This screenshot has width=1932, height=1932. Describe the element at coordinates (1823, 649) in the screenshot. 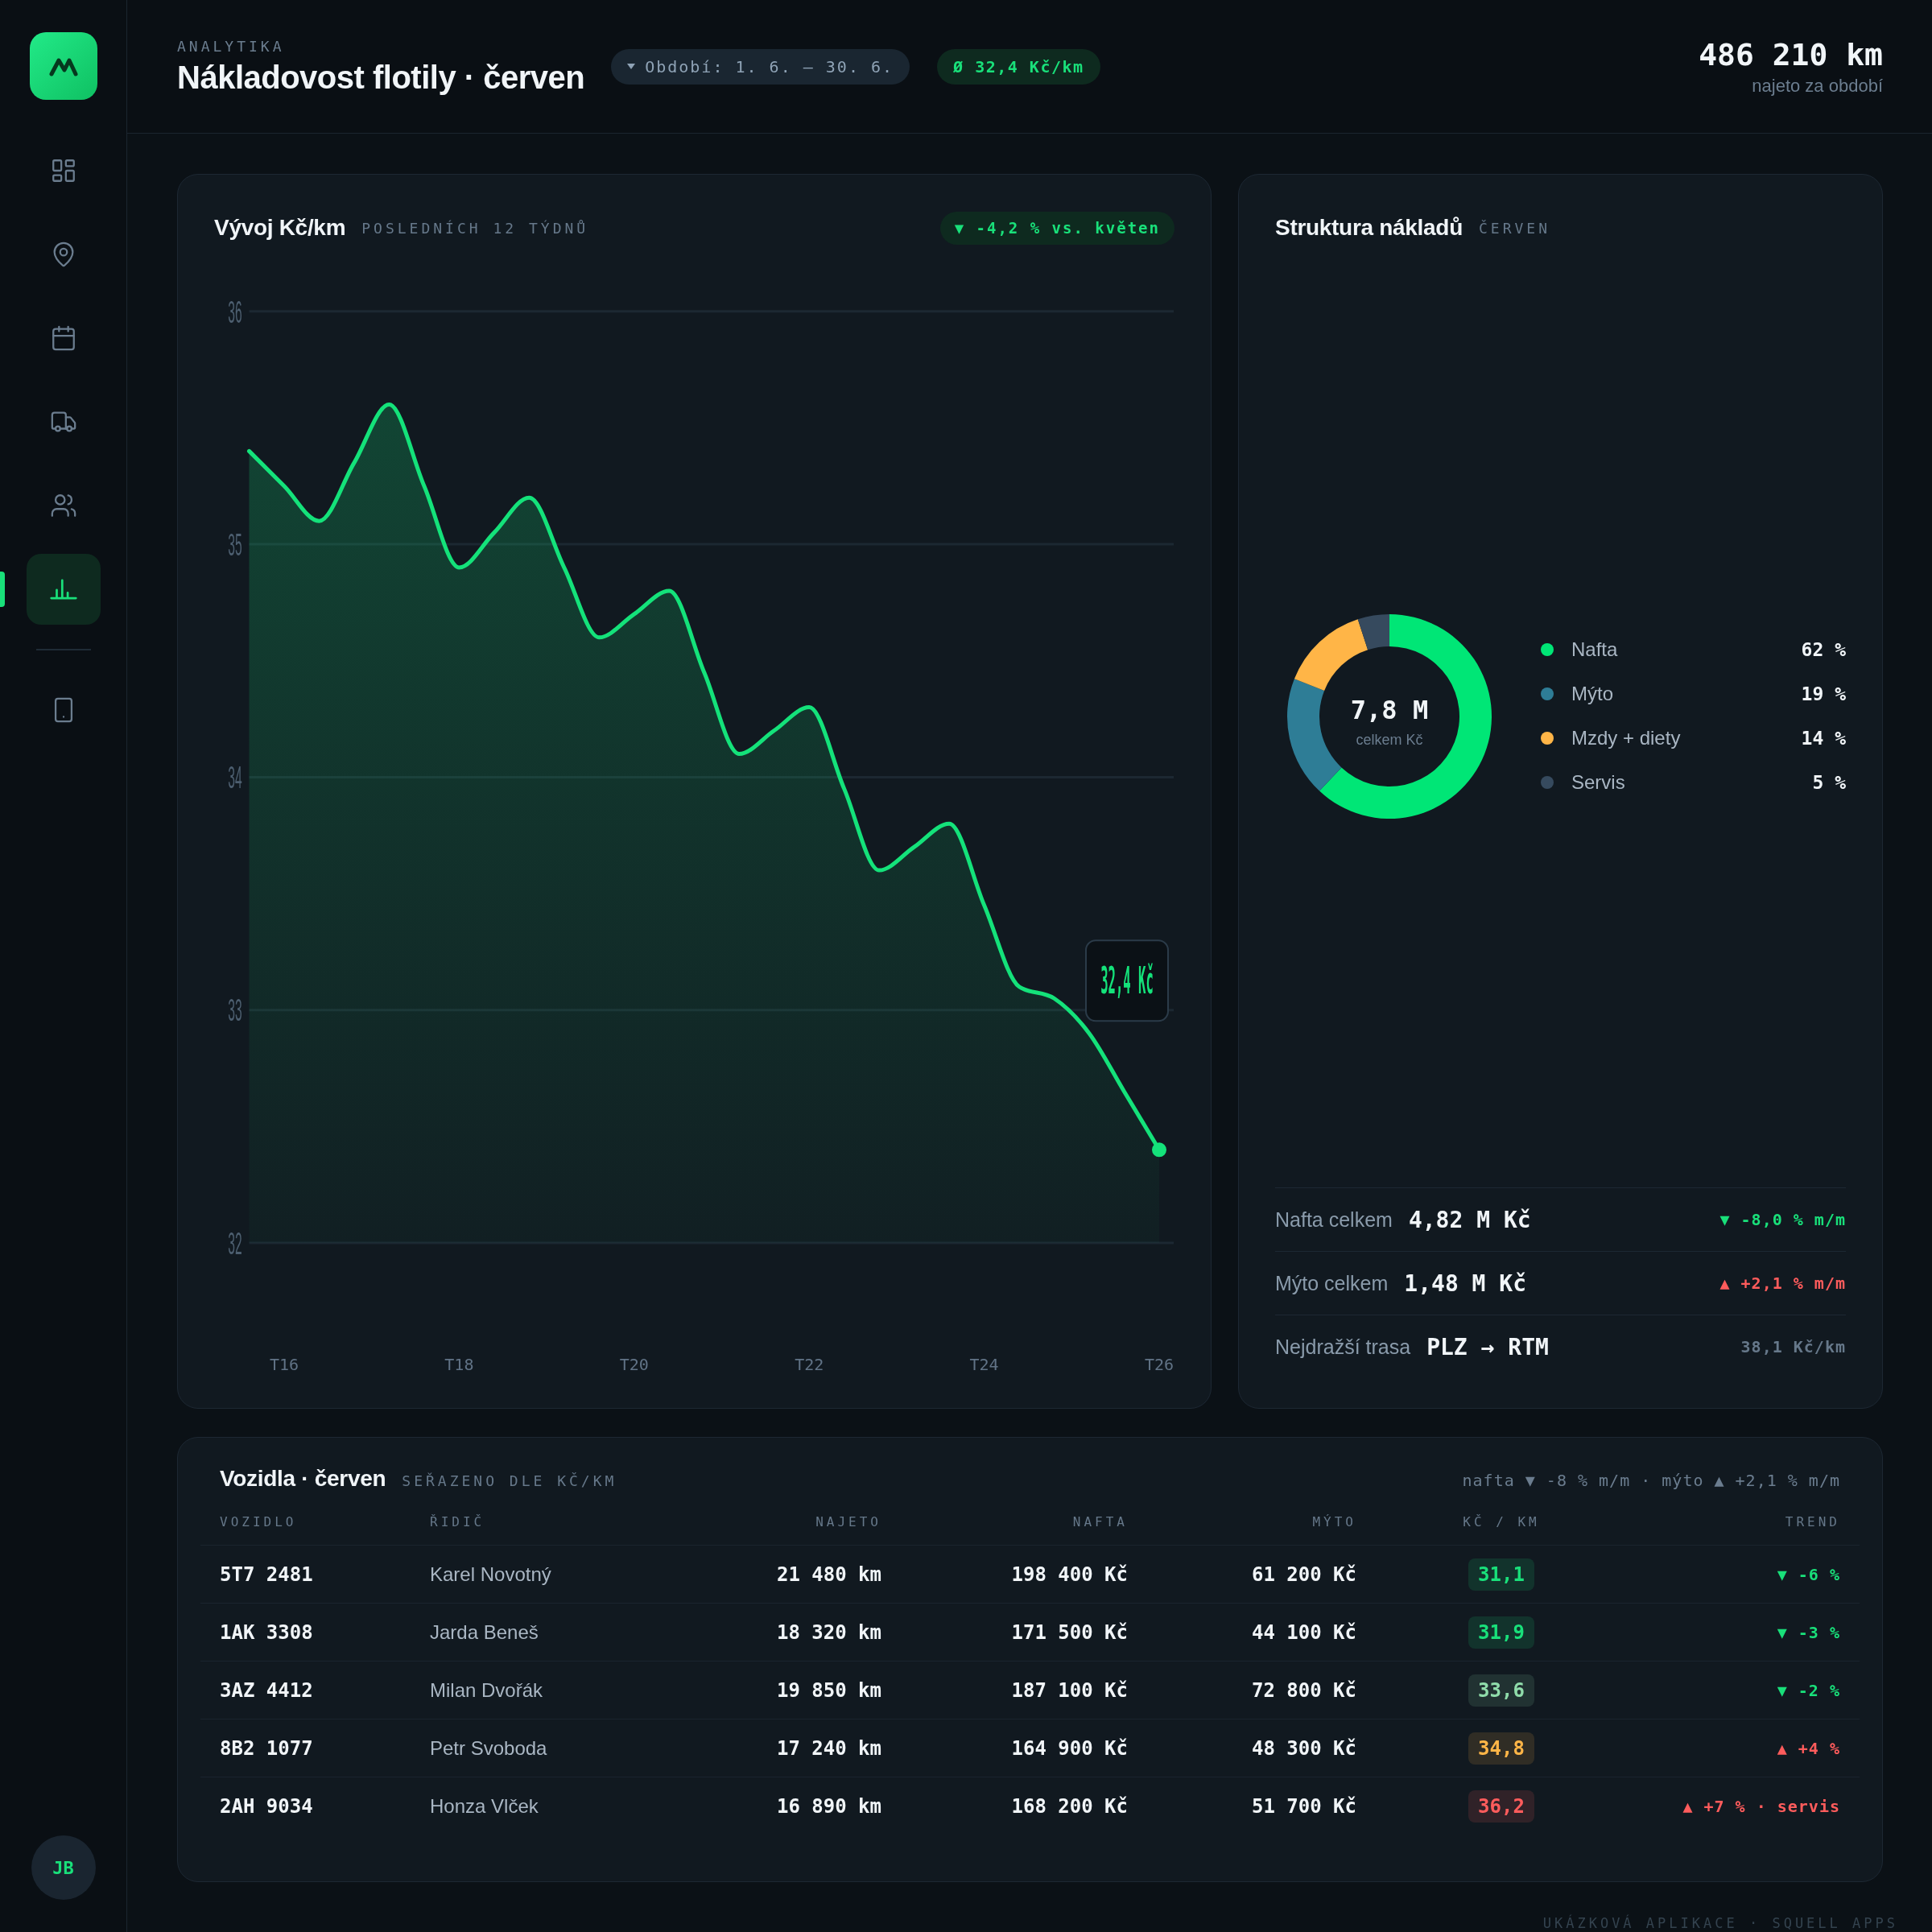

I see `legend-value: 62 %` at that location.